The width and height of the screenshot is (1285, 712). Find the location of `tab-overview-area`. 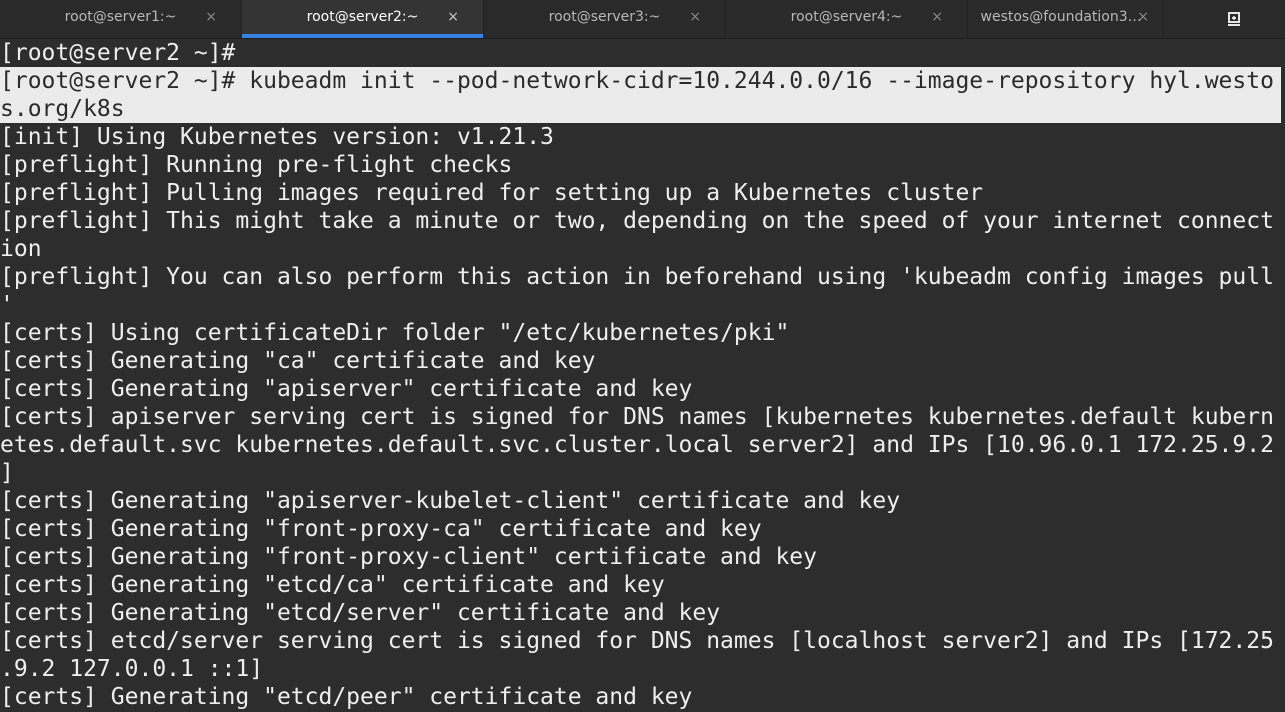

tab-overview-area is located at coordinates (1238, 19).